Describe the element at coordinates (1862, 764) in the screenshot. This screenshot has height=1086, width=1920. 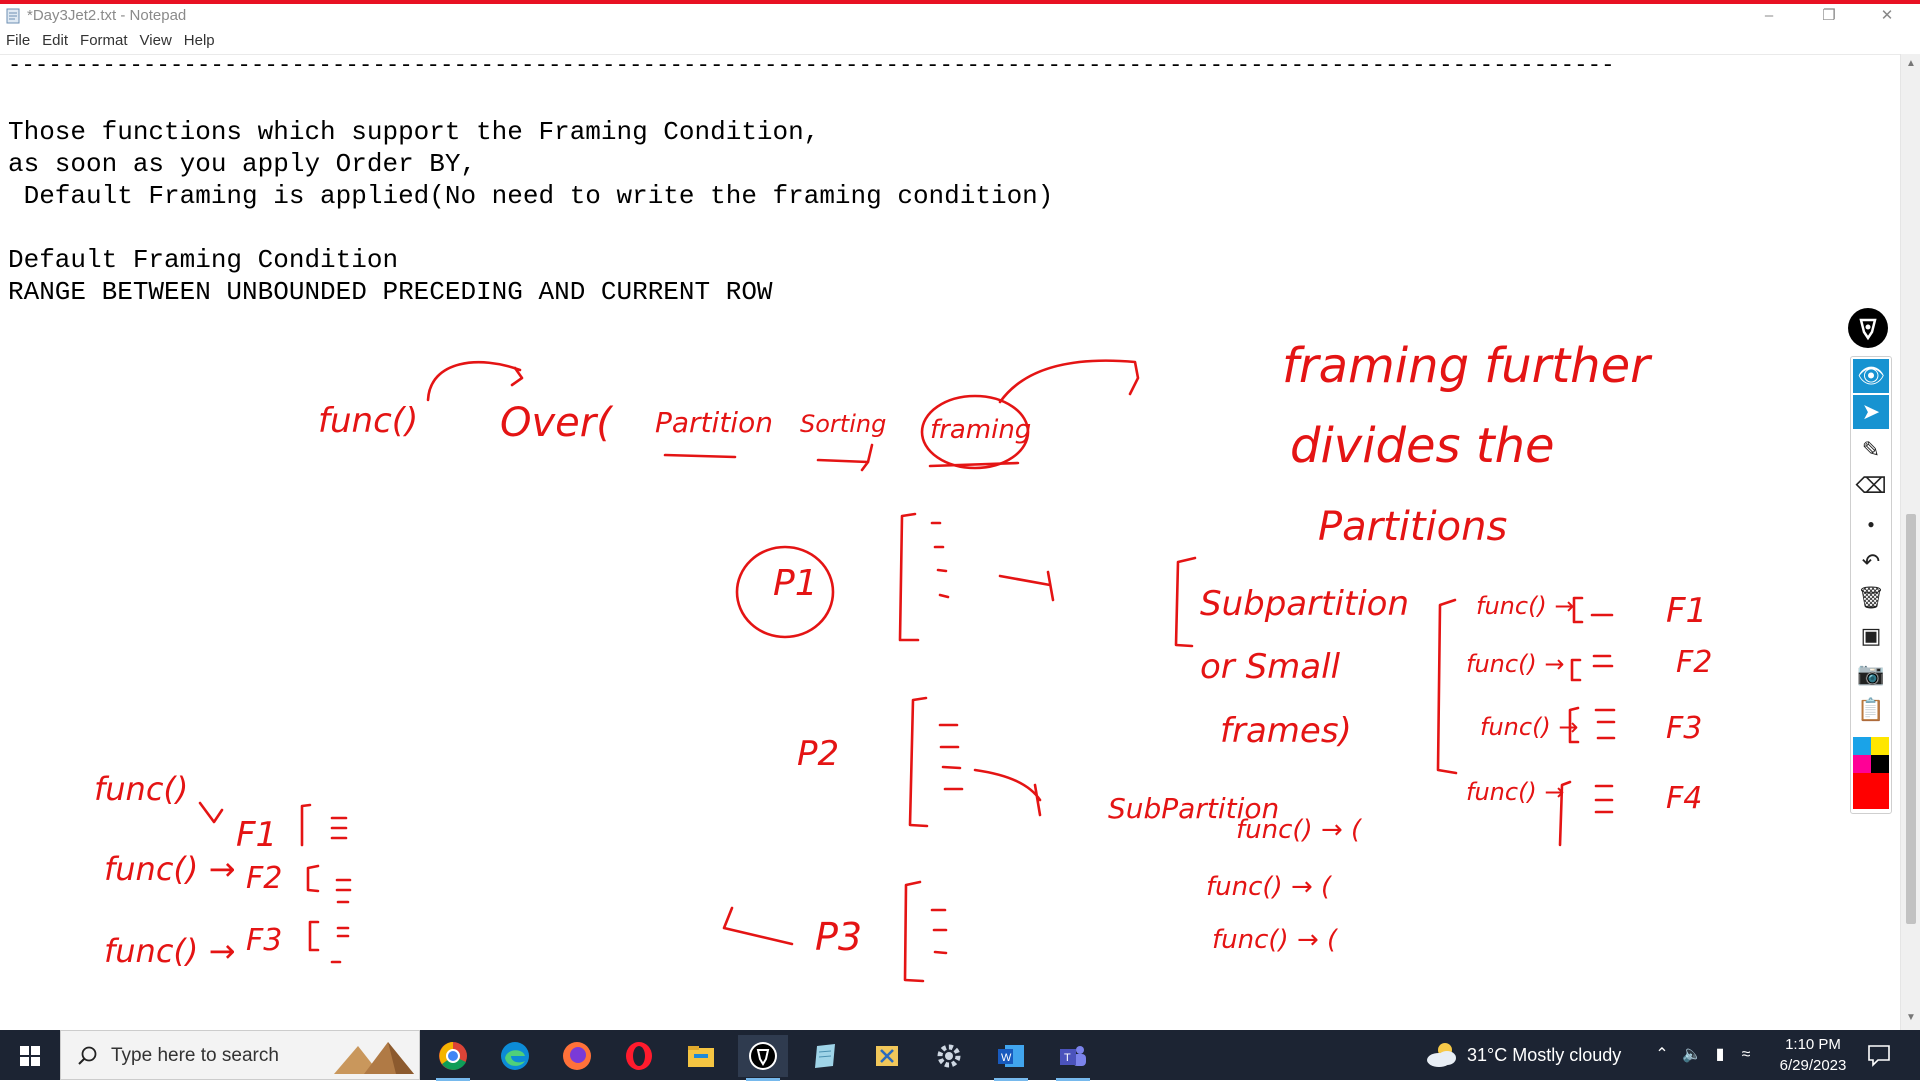
I see `color-swatch-magenta` at that location.